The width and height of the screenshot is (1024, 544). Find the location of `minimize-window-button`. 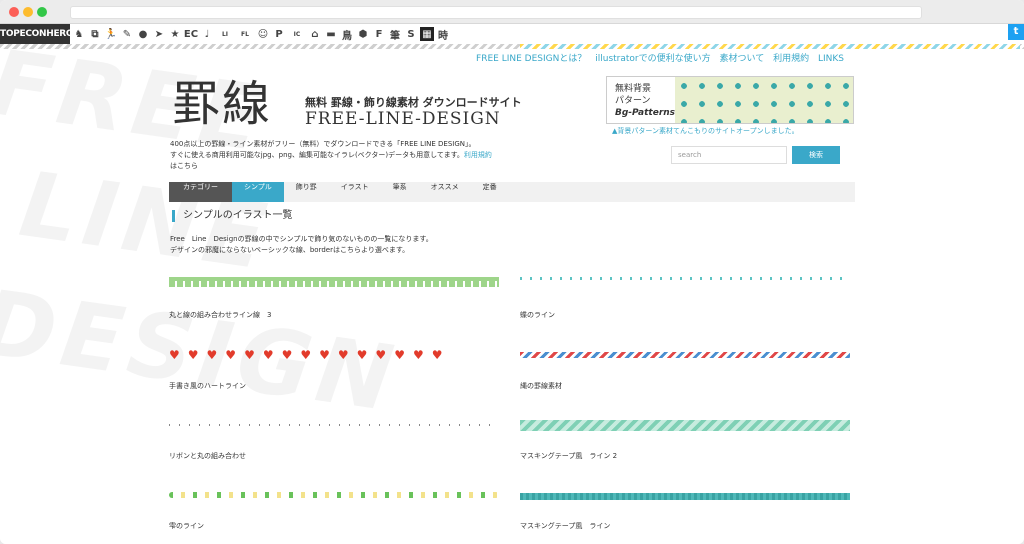

minimize-window-button is located at coordinates (28, 12).